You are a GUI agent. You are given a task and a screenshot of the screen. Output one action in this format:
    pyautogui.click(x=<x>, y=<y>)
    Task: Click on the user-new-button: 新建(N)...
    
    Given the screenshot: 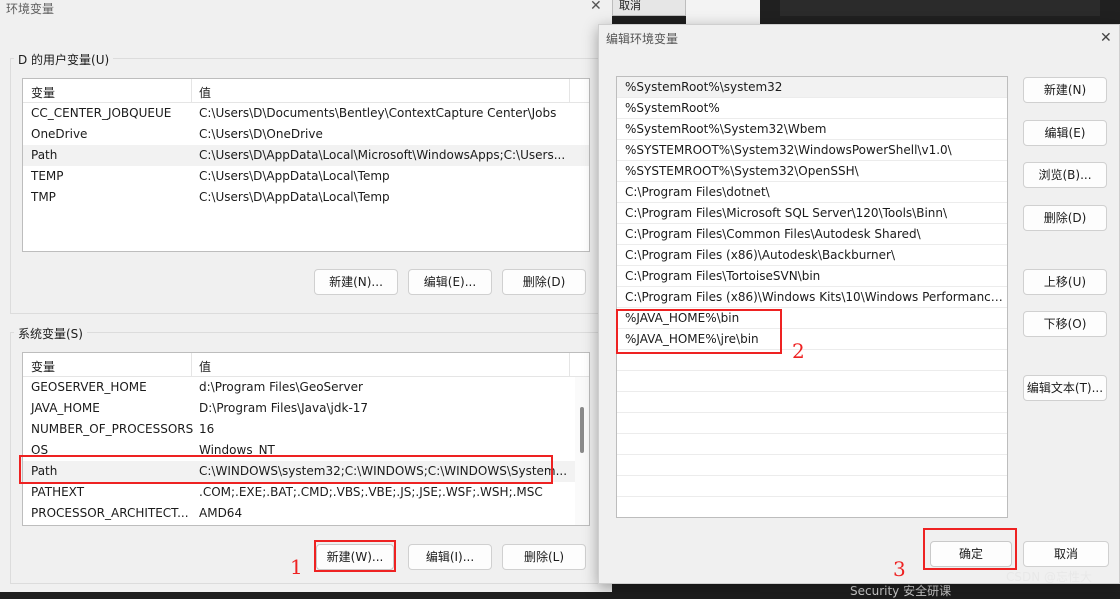 What is the action you would take?
    pyautogui.click(x=356, y=282)
    